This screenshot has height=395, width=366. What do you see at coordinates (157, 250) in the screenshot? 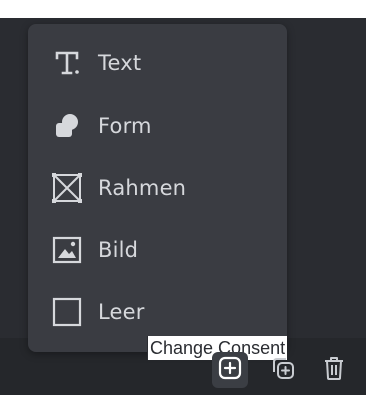
I see `menu-item-bild: Bild` at bounding box center [157, 250].